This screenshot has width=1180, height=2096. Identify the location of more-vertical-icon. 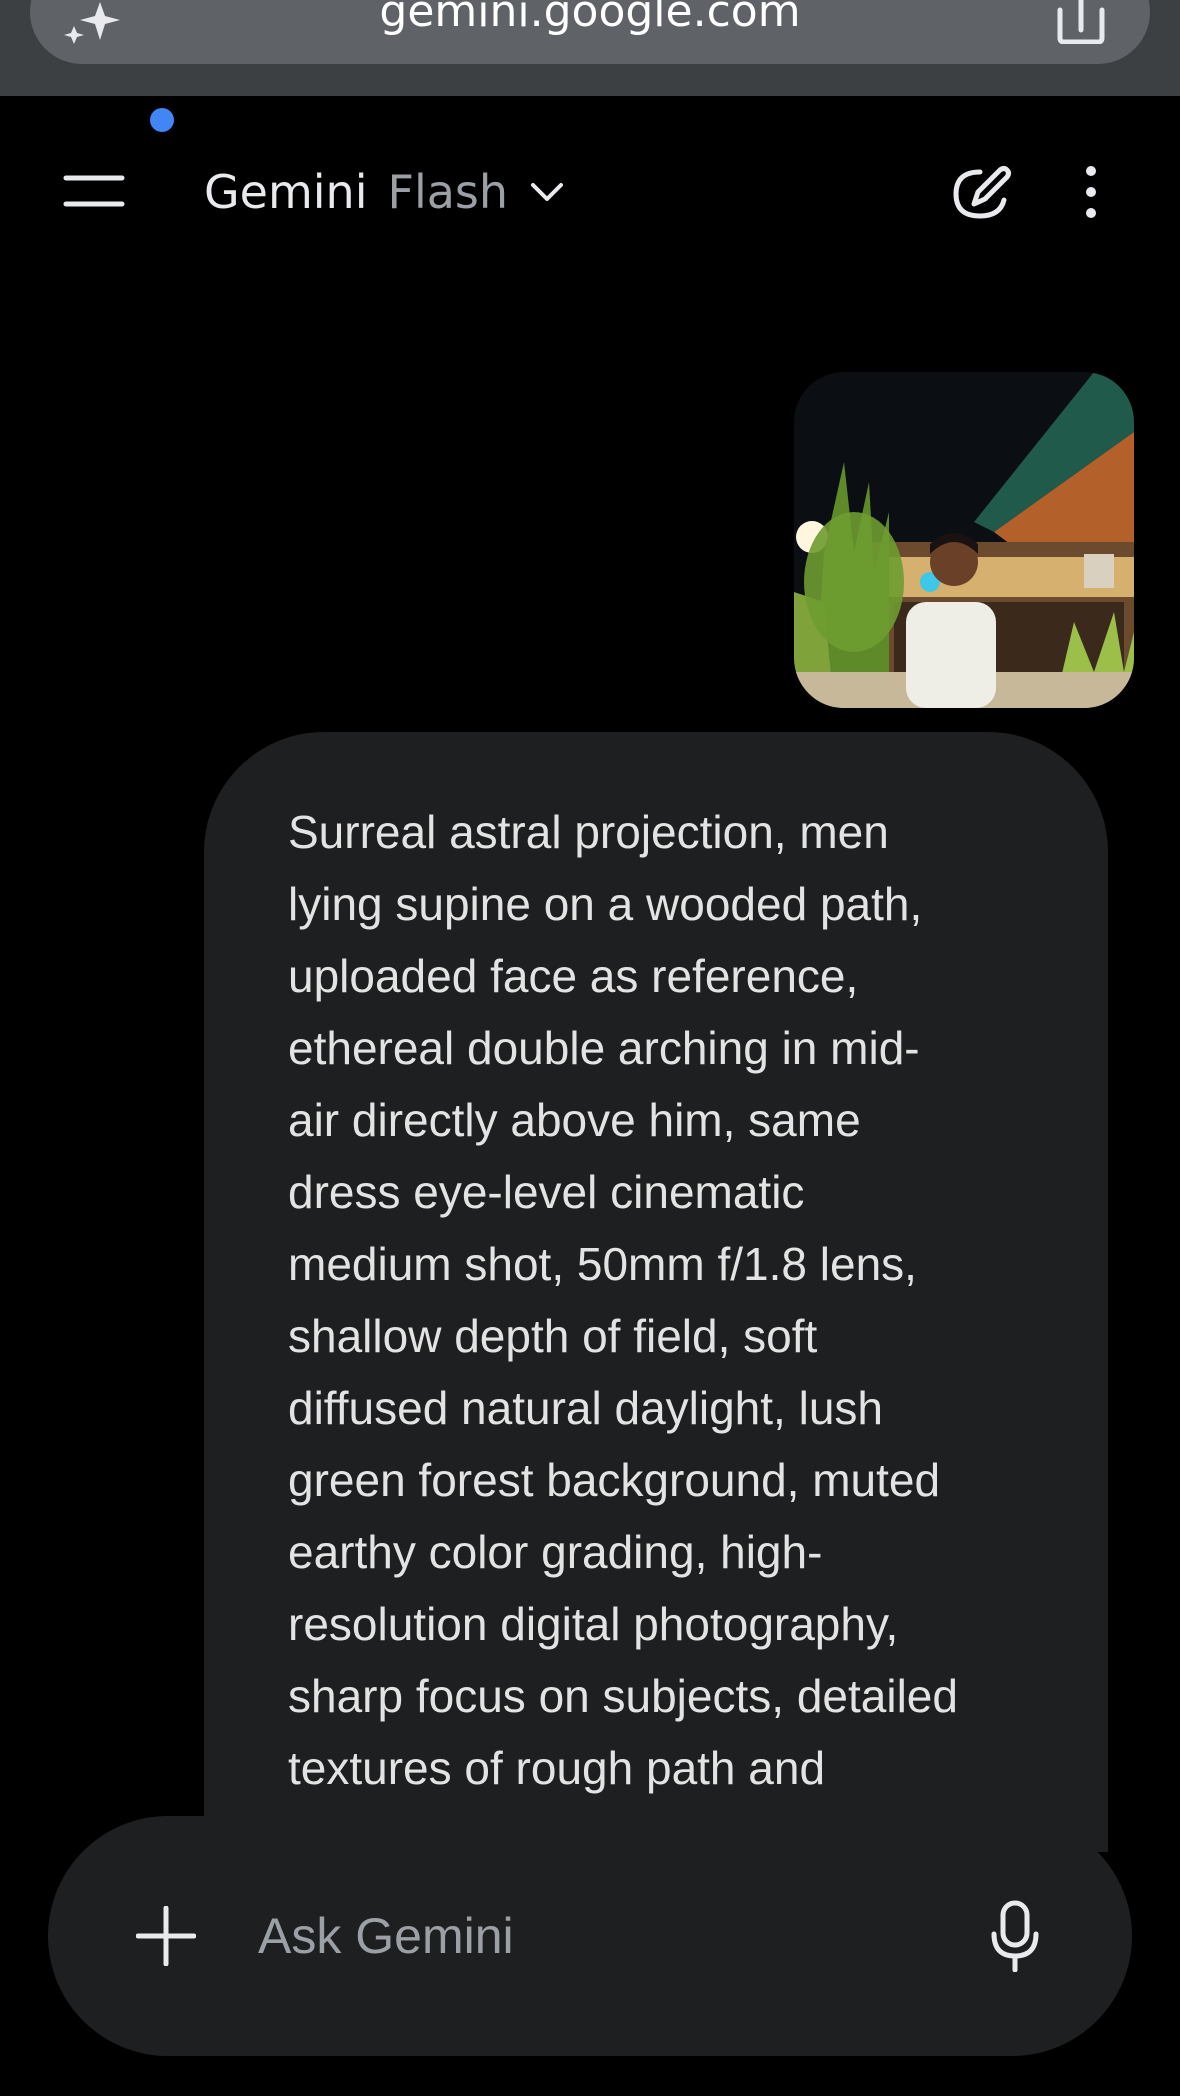
(1091, 192).